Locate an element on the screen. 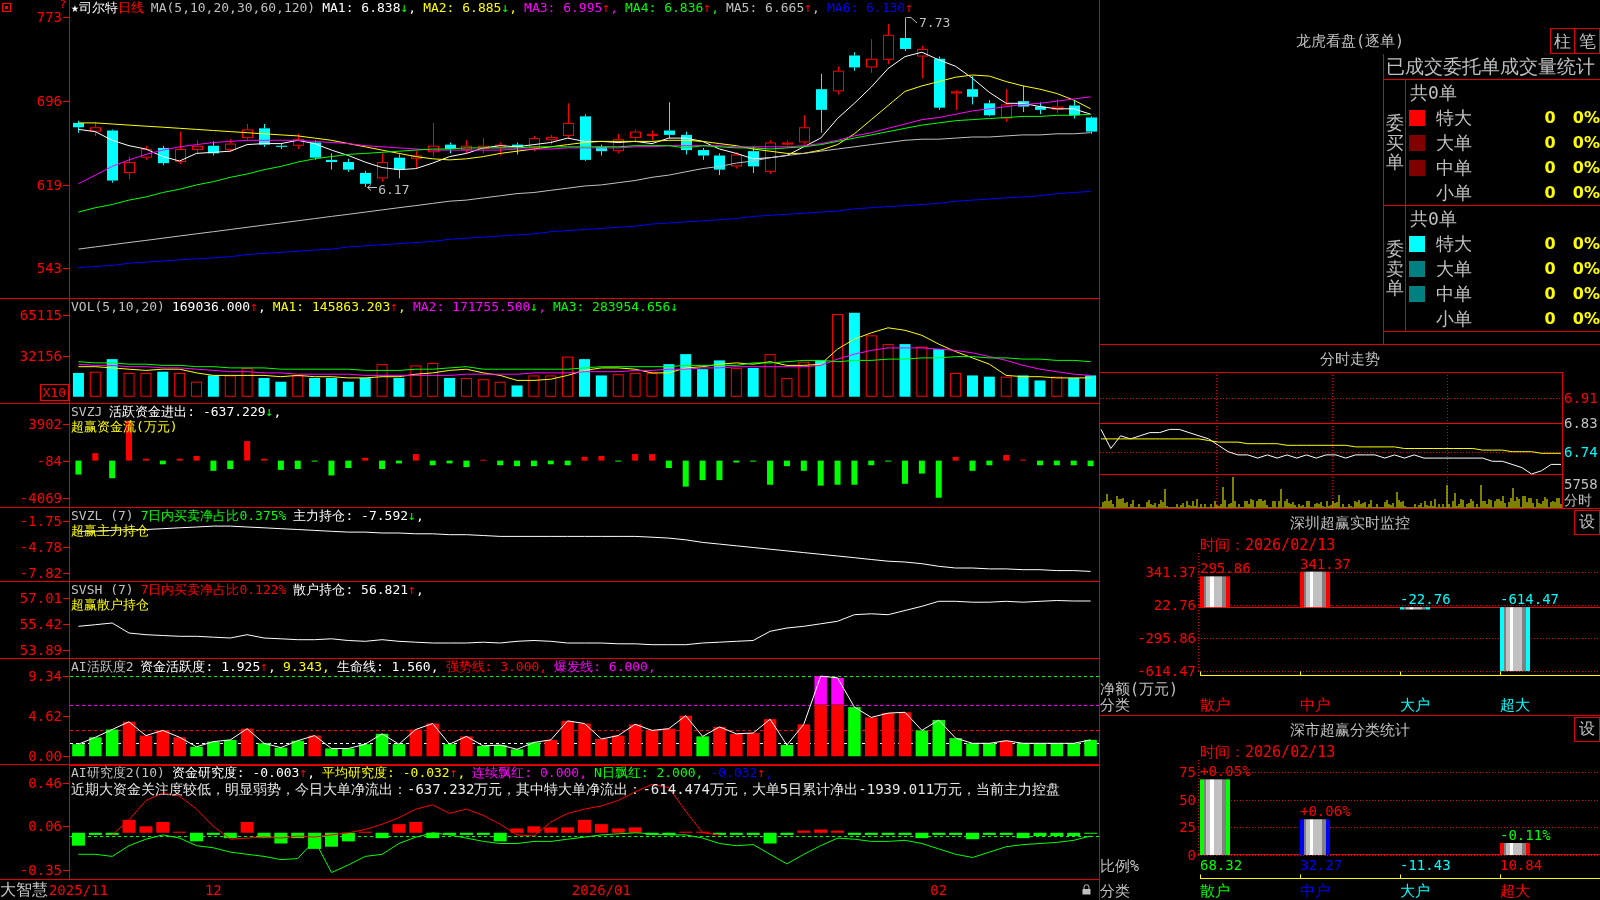 The width and height of the screenshot is (1600, 900). value-label: 32.27 is located at coordinates (1321, 865).